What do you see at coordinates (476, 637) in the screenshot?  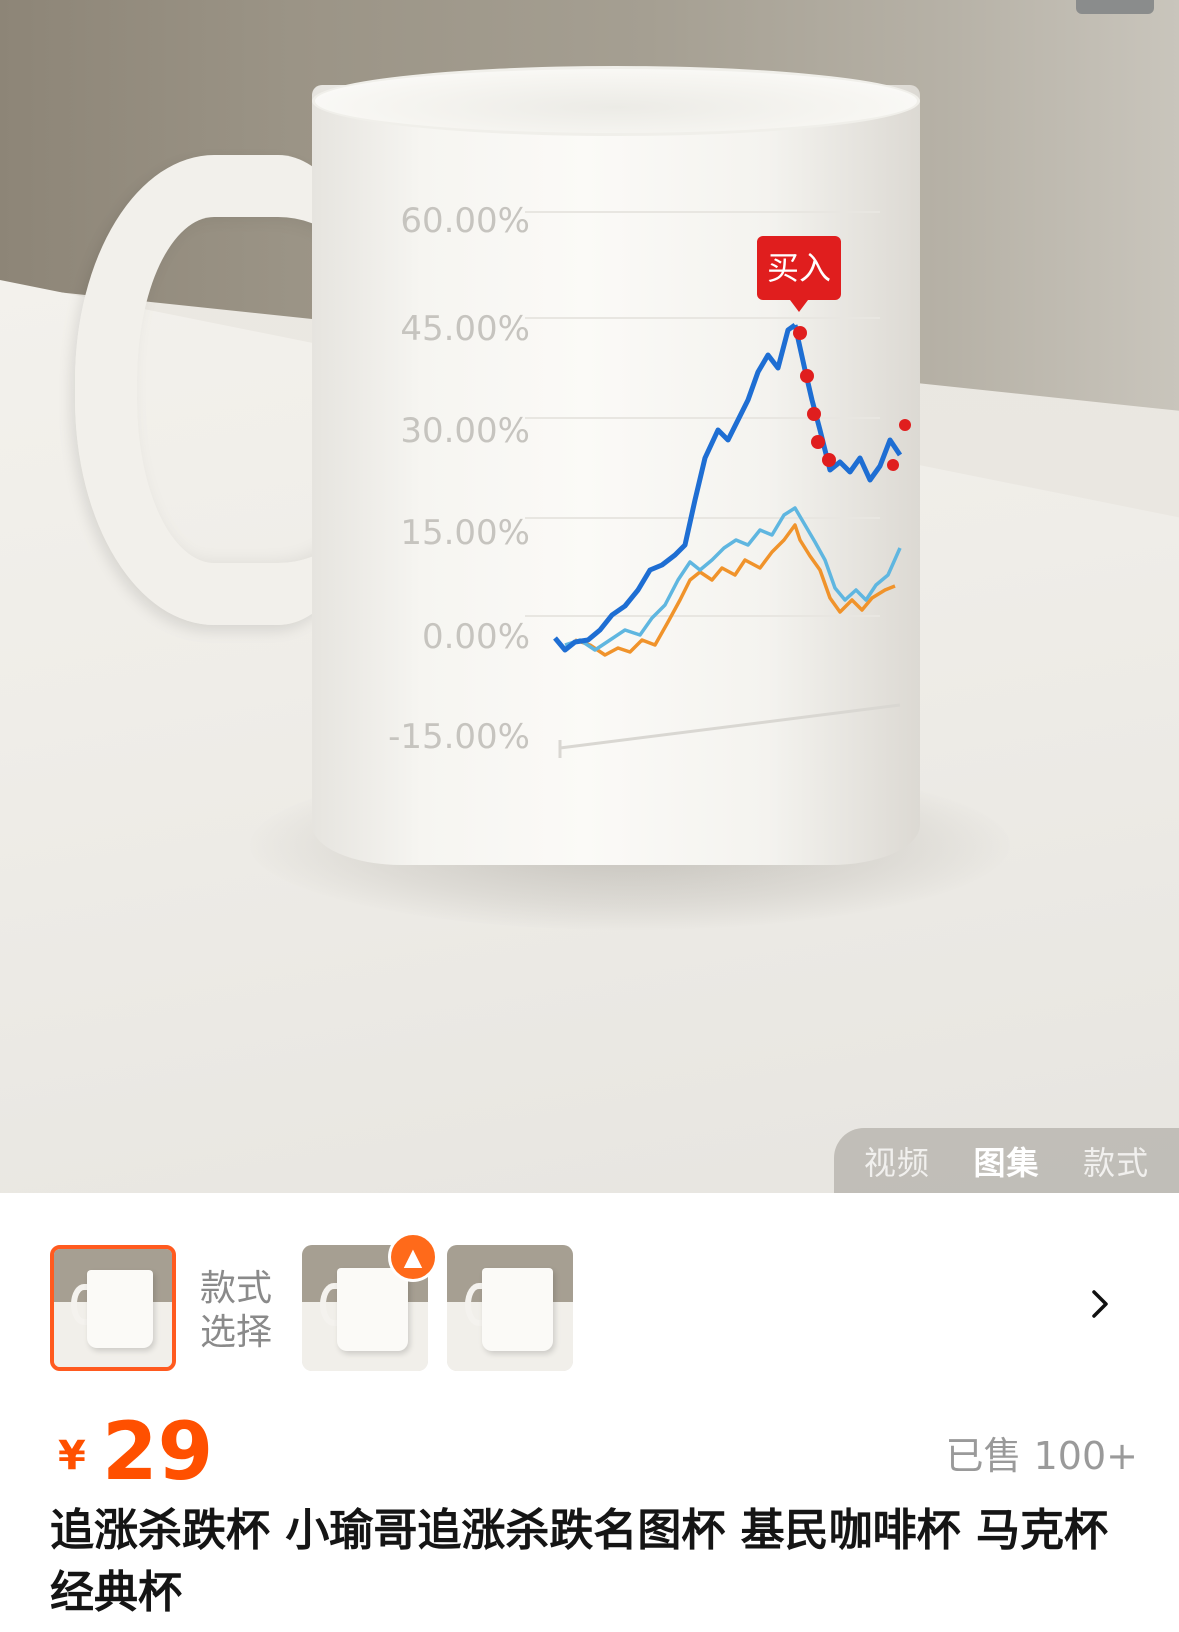 I see `y-tick-label: 0.00%` at bounding box center [476, 637].